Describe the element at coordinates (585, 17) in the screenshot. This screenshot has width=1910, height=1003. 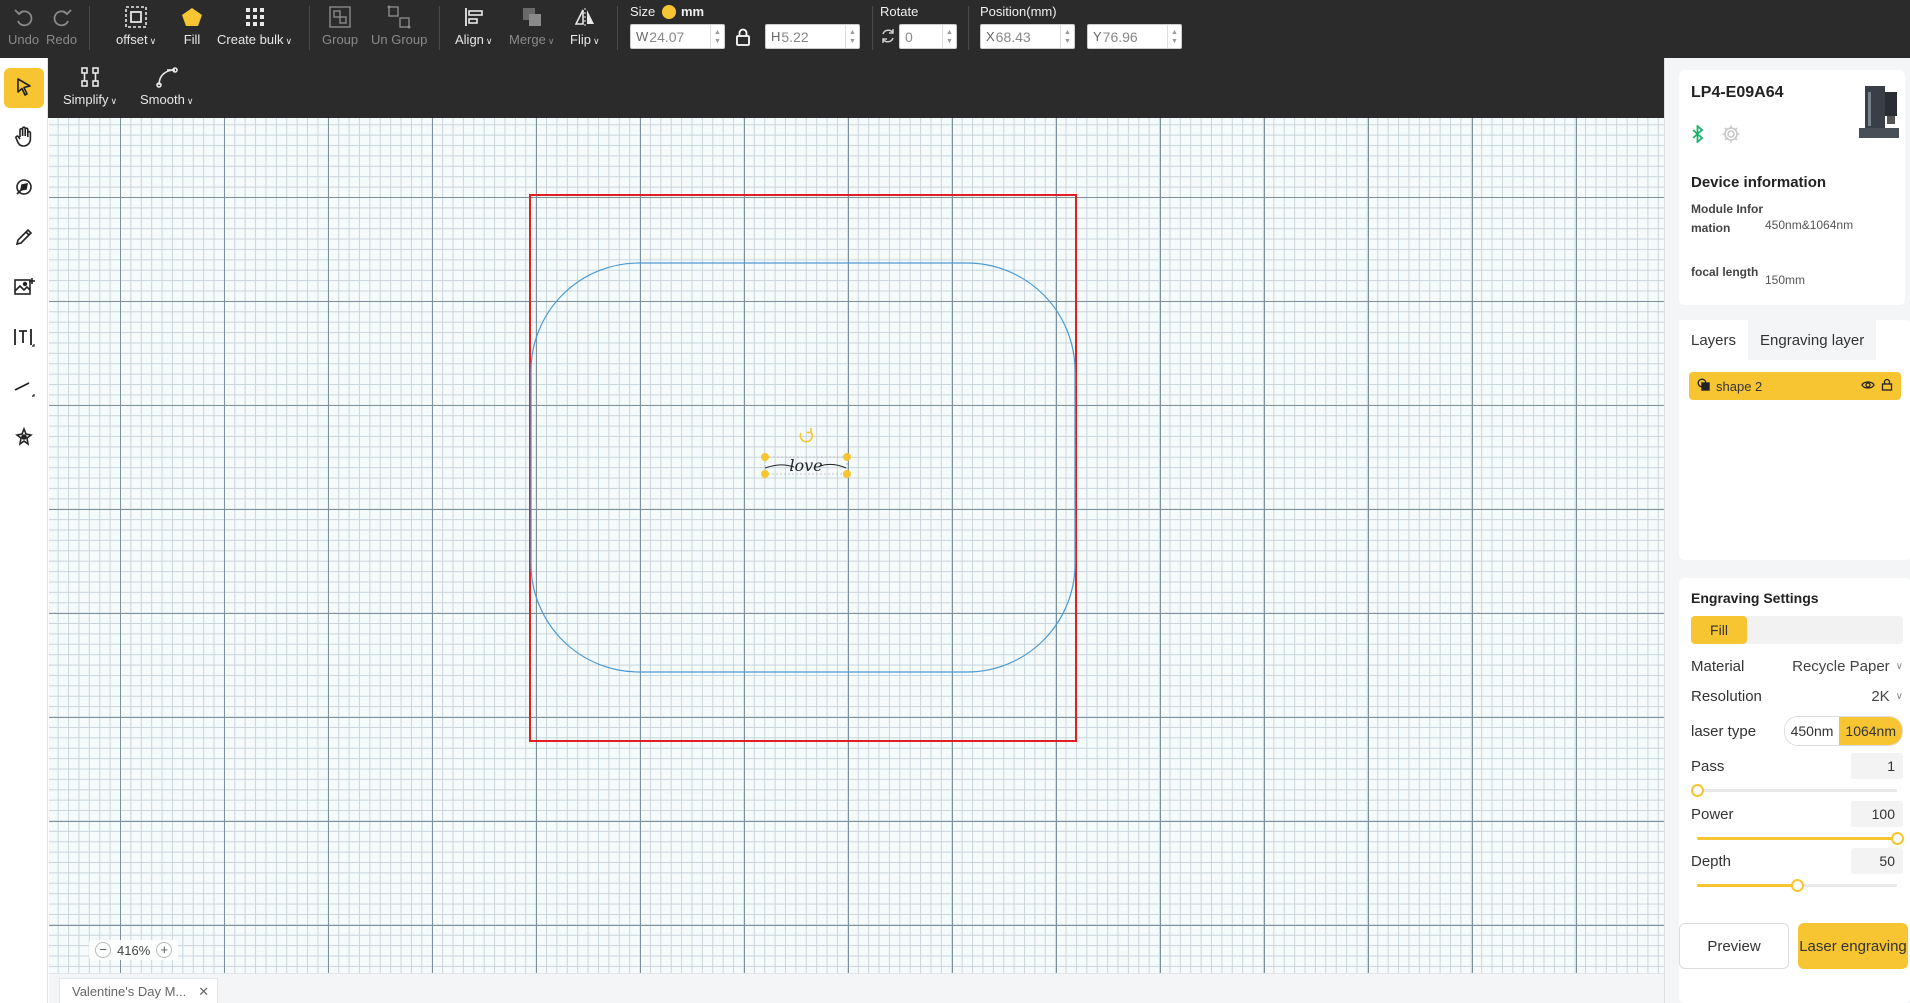
I see `flip-icon` at that location.